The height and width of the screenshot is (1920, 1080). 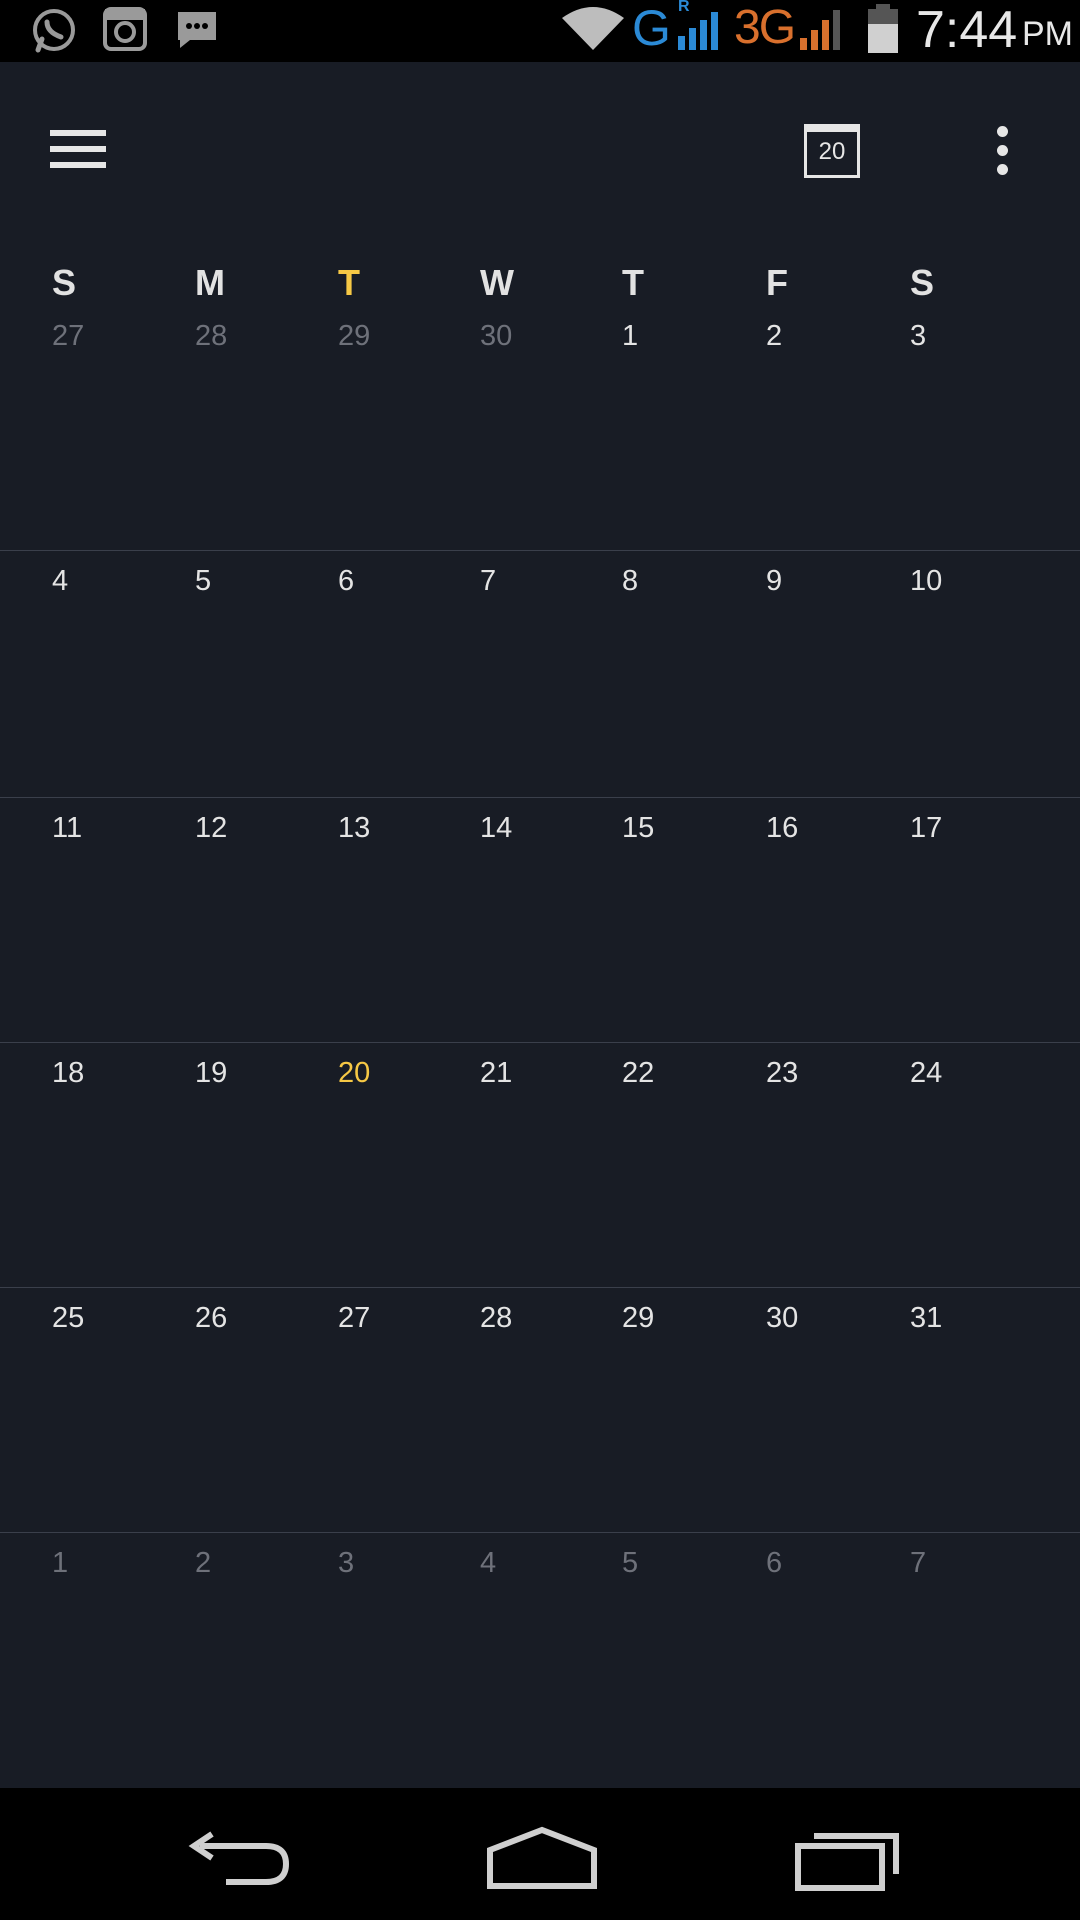 I want to click on day-cell: 14, so click(x=496, y=828).